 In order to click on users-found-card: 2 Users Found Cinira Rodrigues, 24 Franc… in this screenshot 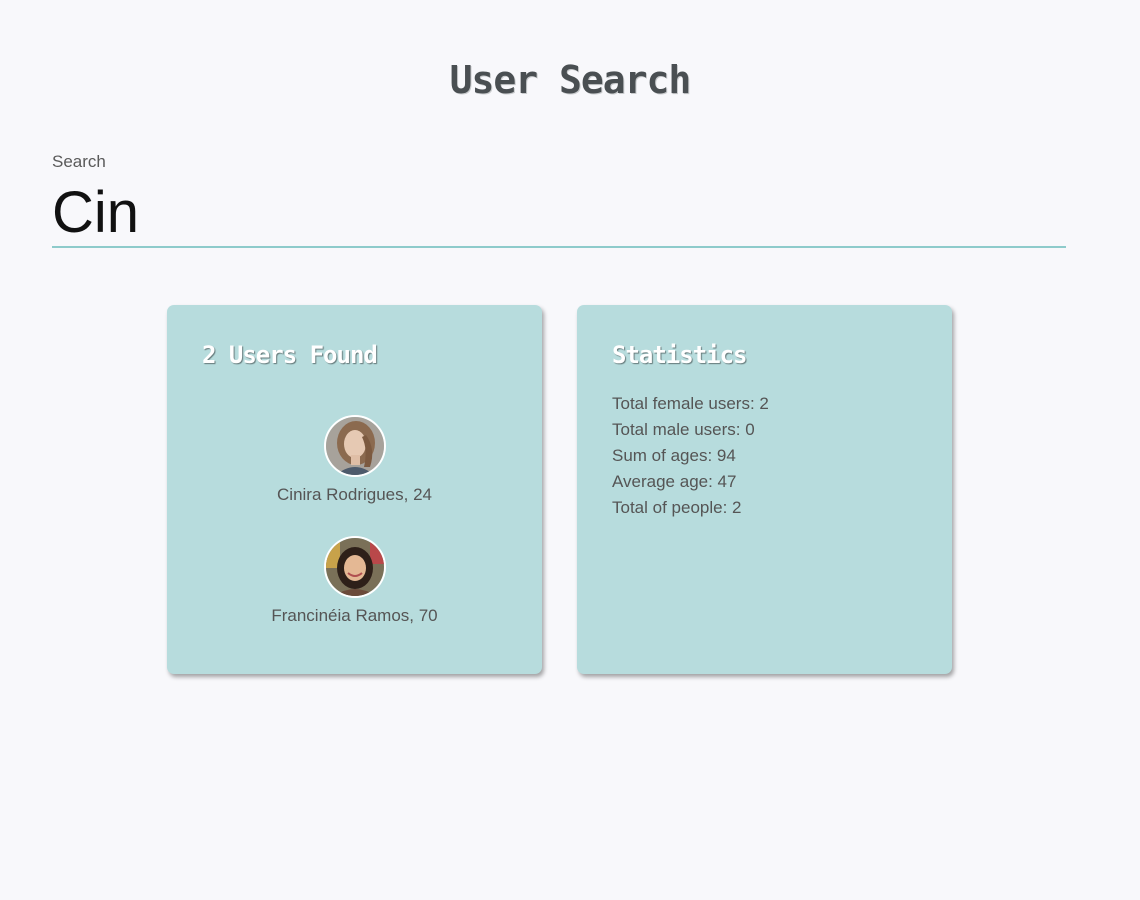, I will do `click(354, 489)`.